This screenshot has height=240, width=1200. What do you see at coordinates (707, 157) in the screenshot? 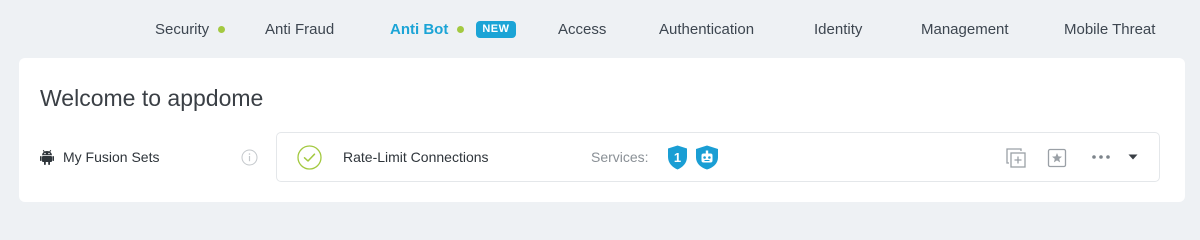
I see `bot-shield-icon` at bounding box center [707, 157].